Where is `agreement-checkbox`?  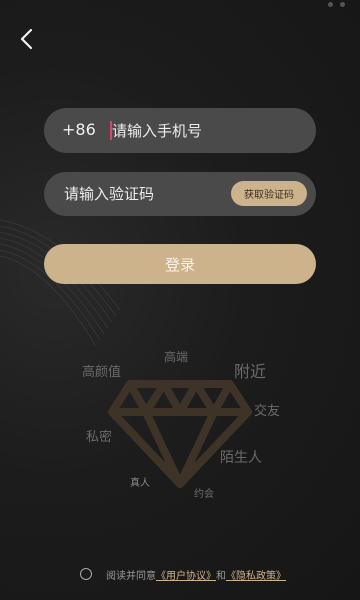 agreement-checkbox is located at coordinates (86, 574).